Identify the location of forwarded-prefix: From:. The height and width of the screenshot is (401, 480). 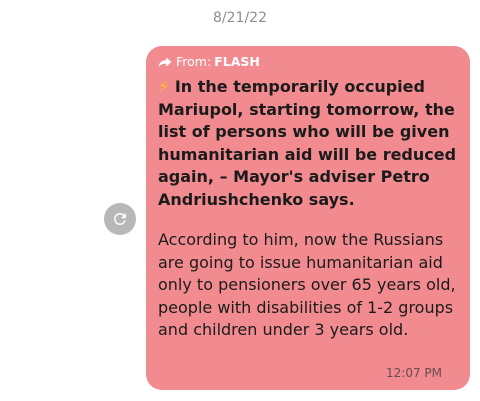
(194, 61).